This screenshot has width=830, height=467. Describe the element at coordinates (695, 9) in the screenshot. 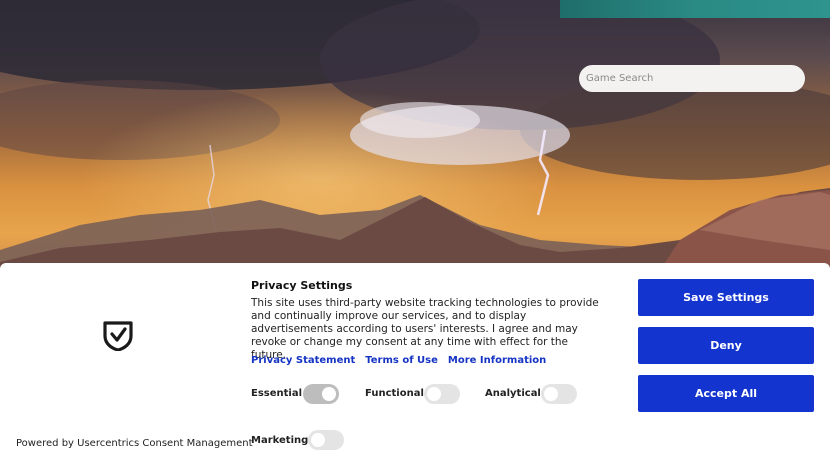

I see `header-strip` at that location.